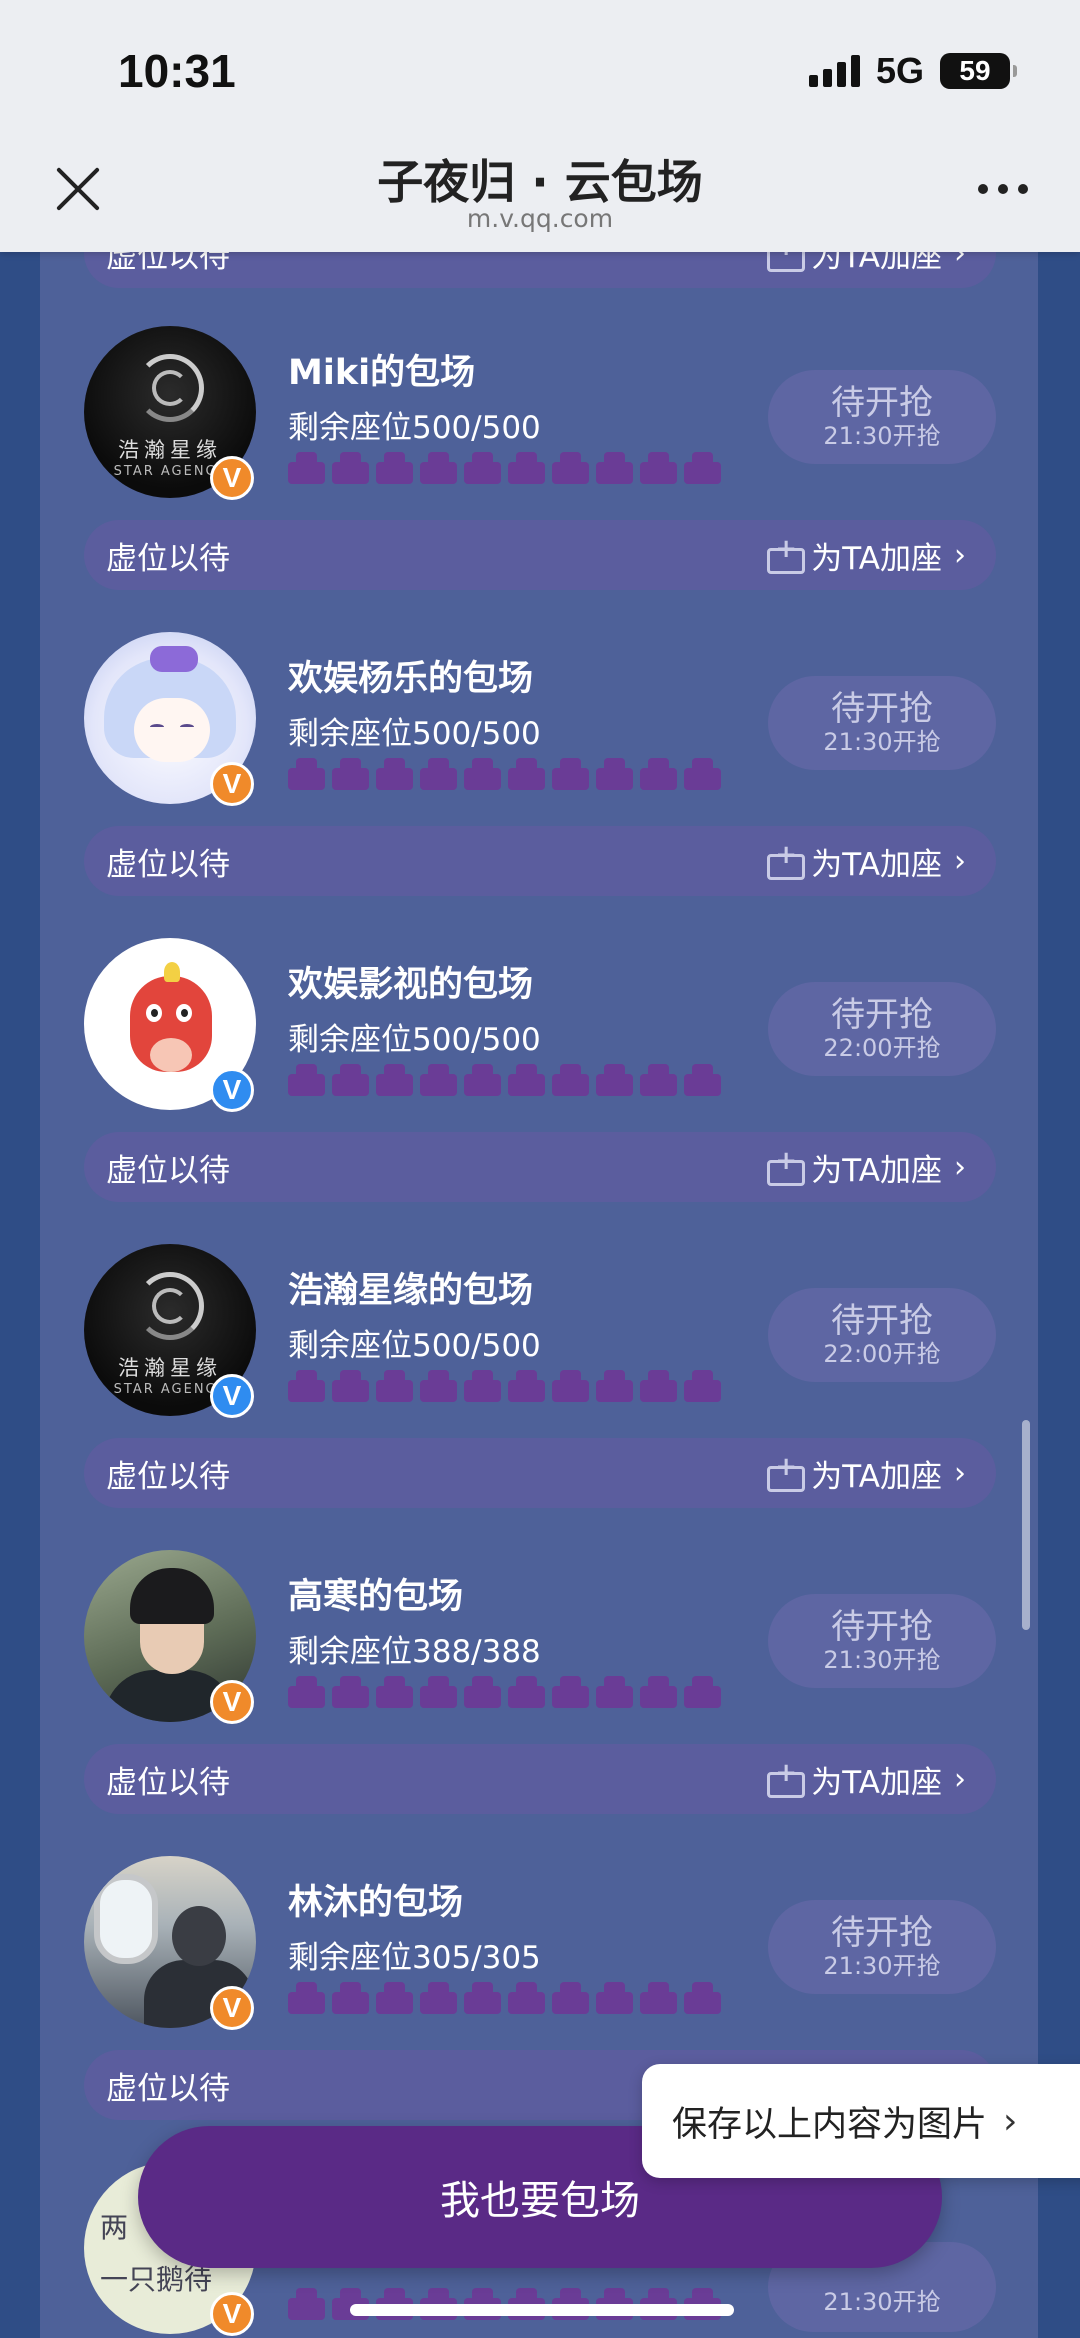 This screenshot has width=1080, height=2338. Describe the element at coordinates (540, 126) in the screenshot. I see `top-bar: 10:31 5G 59 子夜归 · 云包场 m.v.qq.com` at that location.